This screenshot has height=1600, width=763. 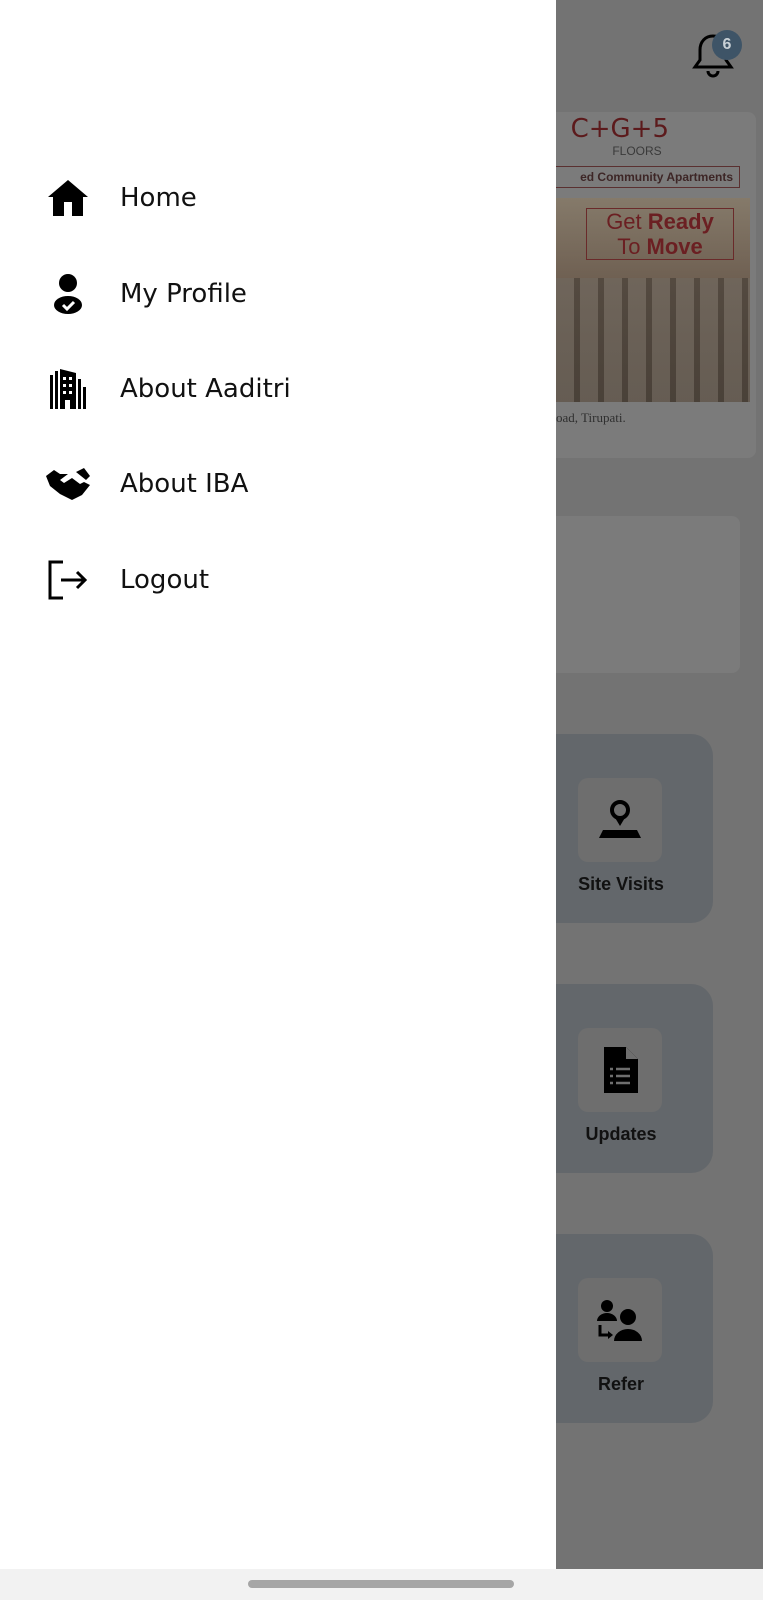 I want to click on move-text-1: To, so click(x=632, y=246).